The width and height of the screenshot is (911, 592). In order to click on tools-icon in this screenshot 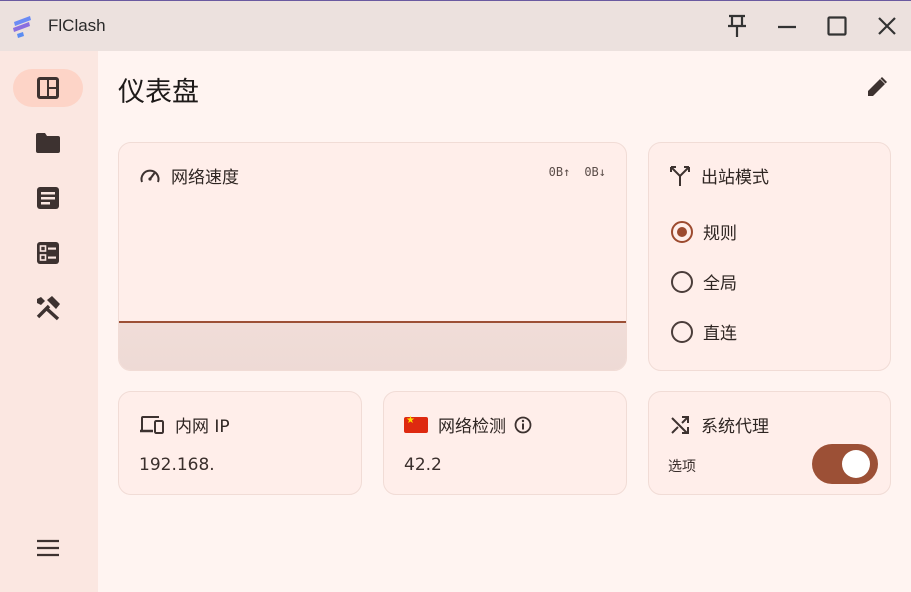, I will do `click(48, 308)`.